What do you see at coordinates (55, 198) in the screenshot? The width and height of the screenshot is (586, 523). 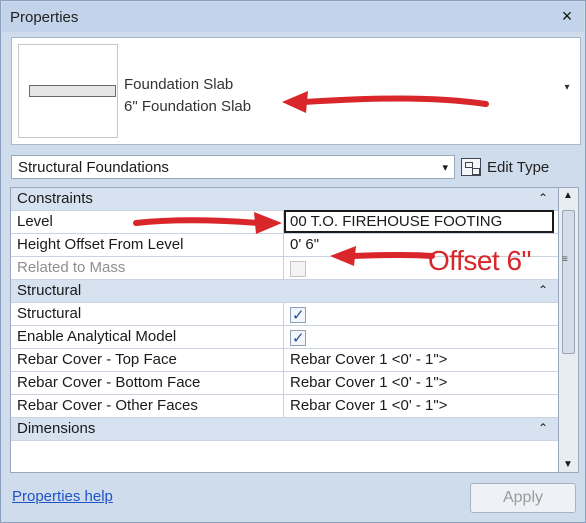 I see `group-label: Constraints` at bounding box center [55, 198].